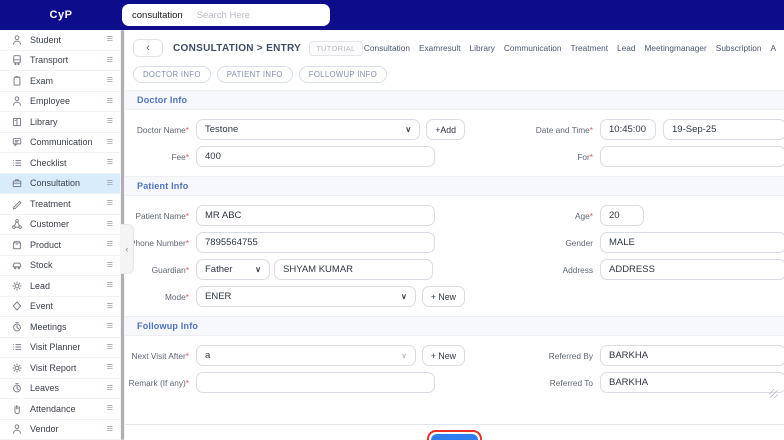 Image resolution: width=784 pixels, height=440 pixels. Describe the element at coordinates (584, 215) in the screenshot. I see `age-label: Age*` at that location.